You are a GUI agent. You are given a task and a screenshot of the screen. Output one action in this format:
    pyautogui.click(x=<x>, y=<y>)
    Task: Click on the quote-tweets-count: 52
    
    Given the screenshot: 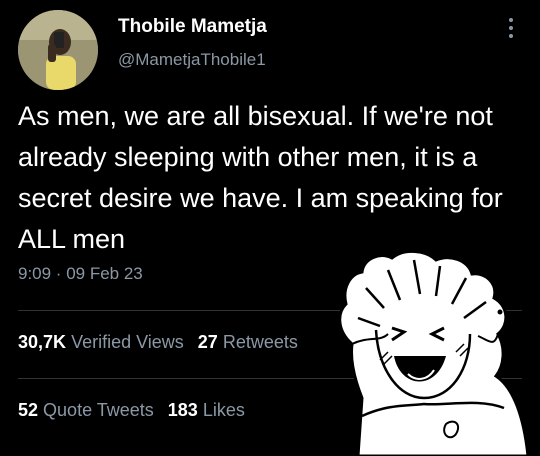 What is the action you would take?
    pyautogui.click(x=28, y=410)
    